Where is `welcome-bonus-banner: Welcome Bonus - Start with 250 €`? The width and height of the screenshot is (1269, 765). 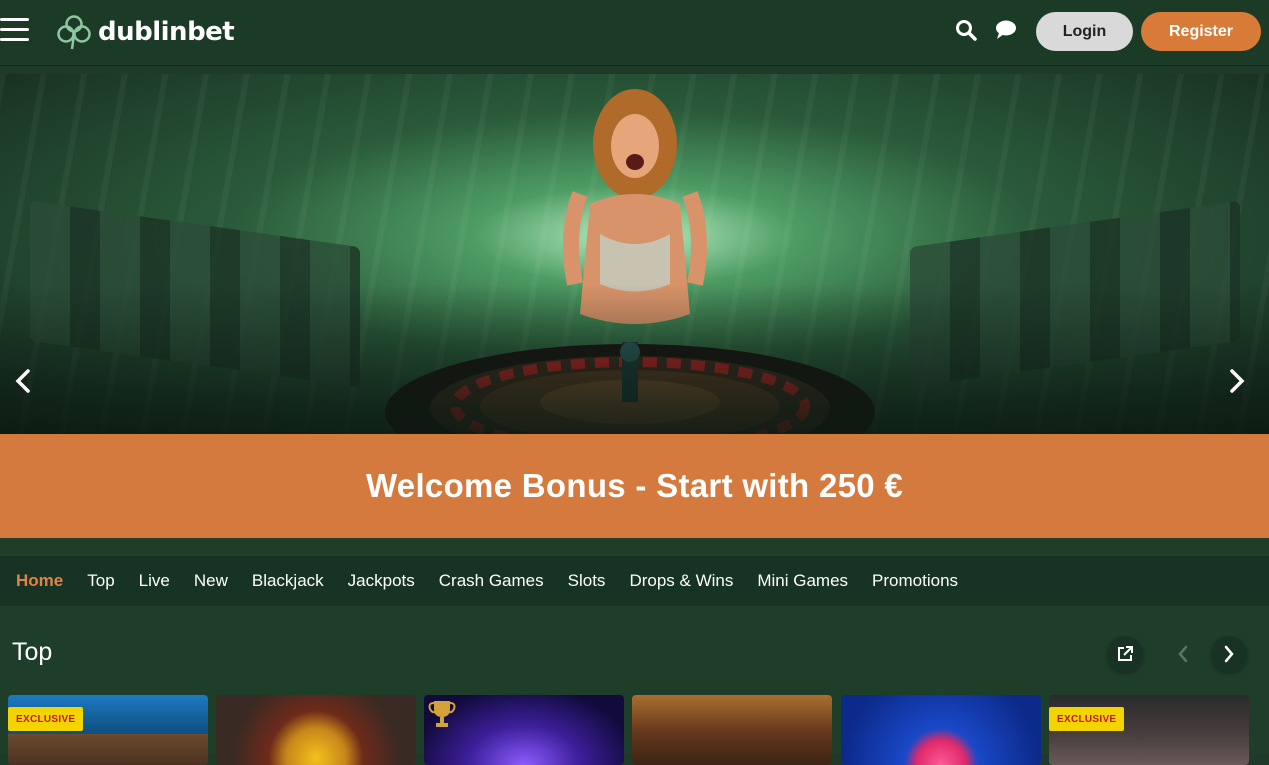
welcome-bonus-banner: Welcome Bonus - Start with 250 € is located at coordinates (634, 486).